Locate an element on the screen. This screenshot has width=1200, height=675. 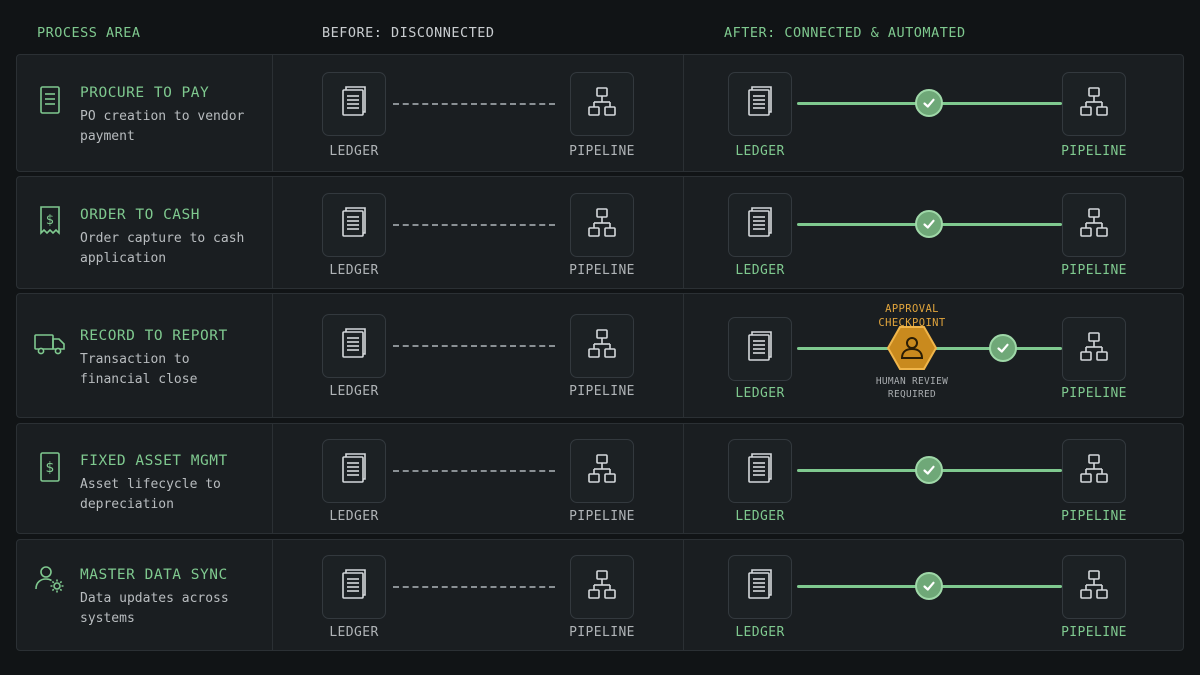
header-after: AFTER: CONNECTED & AUTOMATED is located at coordinates (845, 33).